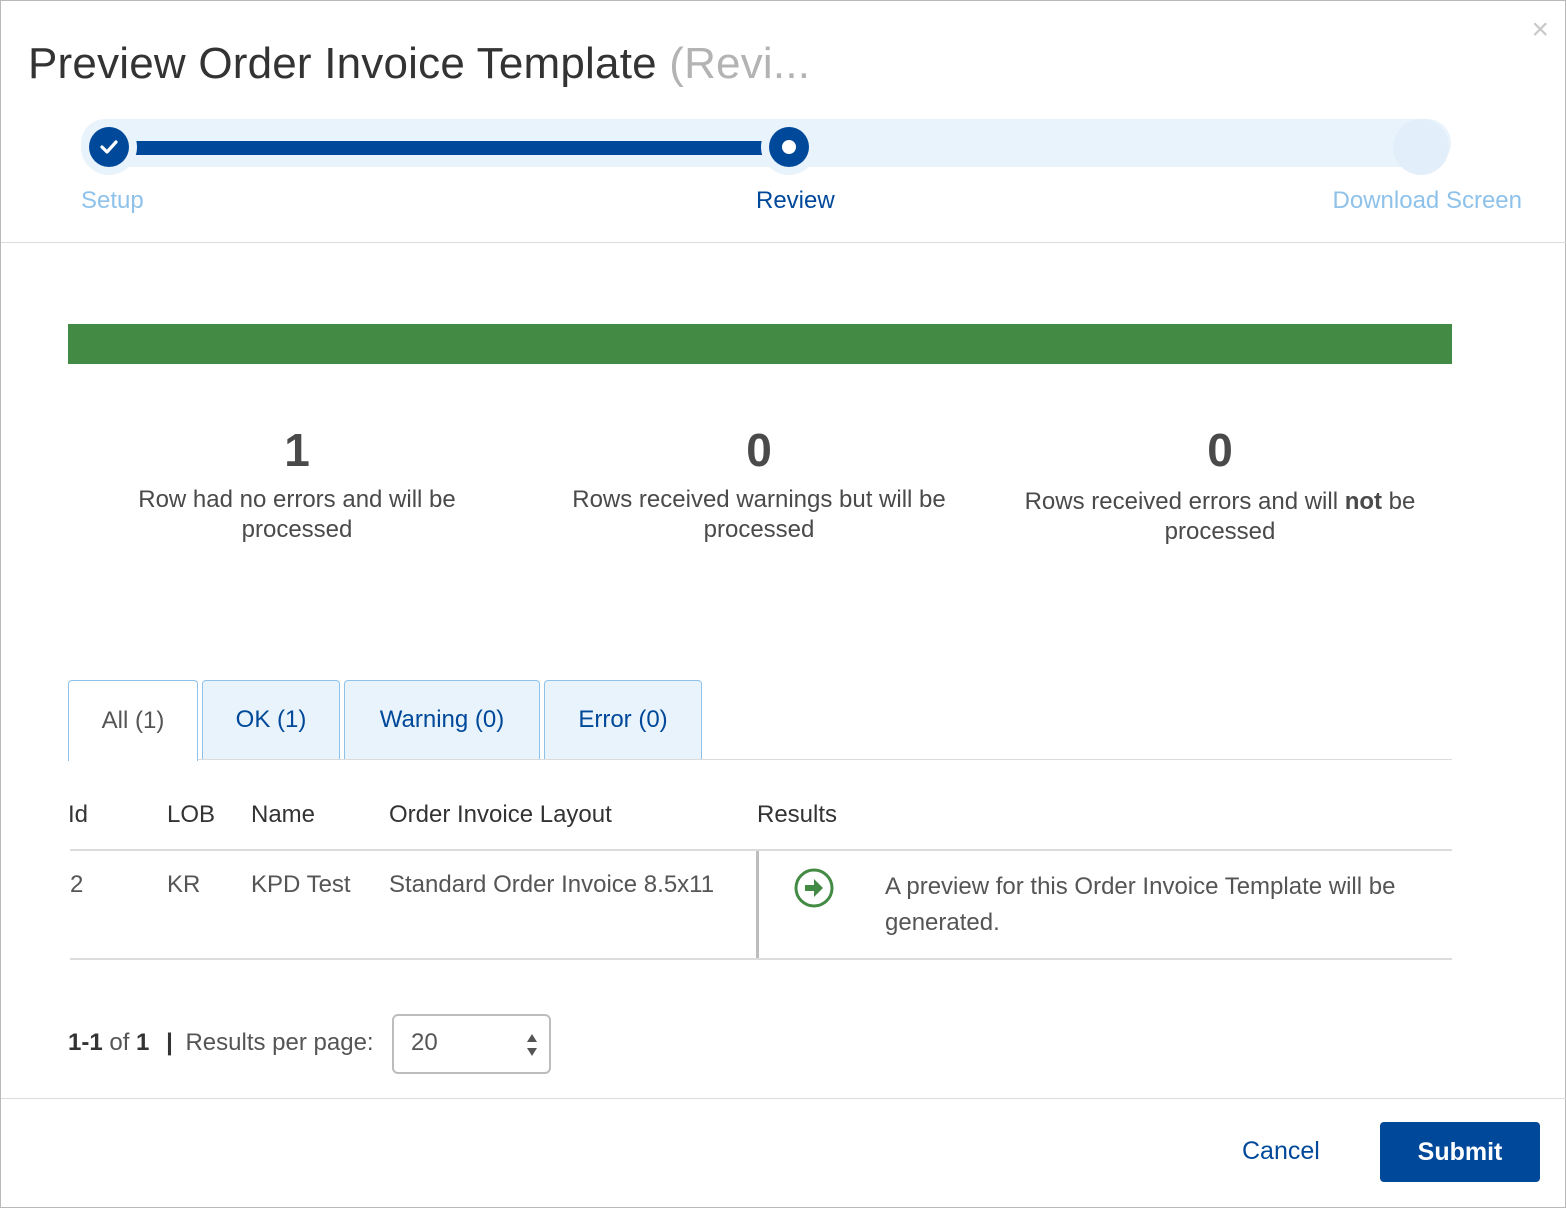  I want to click on footer-divider, so click(783, 1098).